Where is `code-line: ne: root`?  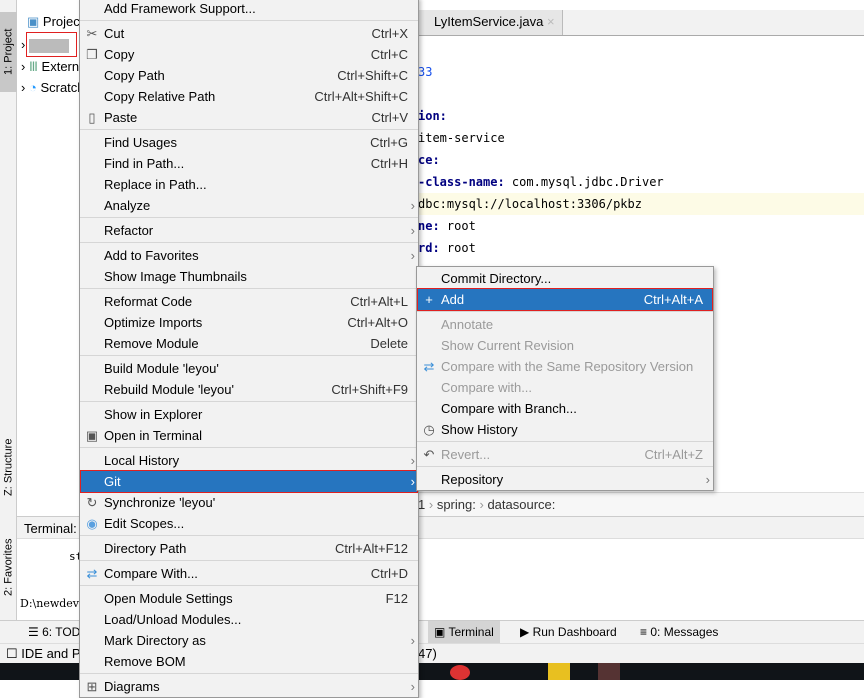
code-line: ne: root is located at coordinates (641, 226).